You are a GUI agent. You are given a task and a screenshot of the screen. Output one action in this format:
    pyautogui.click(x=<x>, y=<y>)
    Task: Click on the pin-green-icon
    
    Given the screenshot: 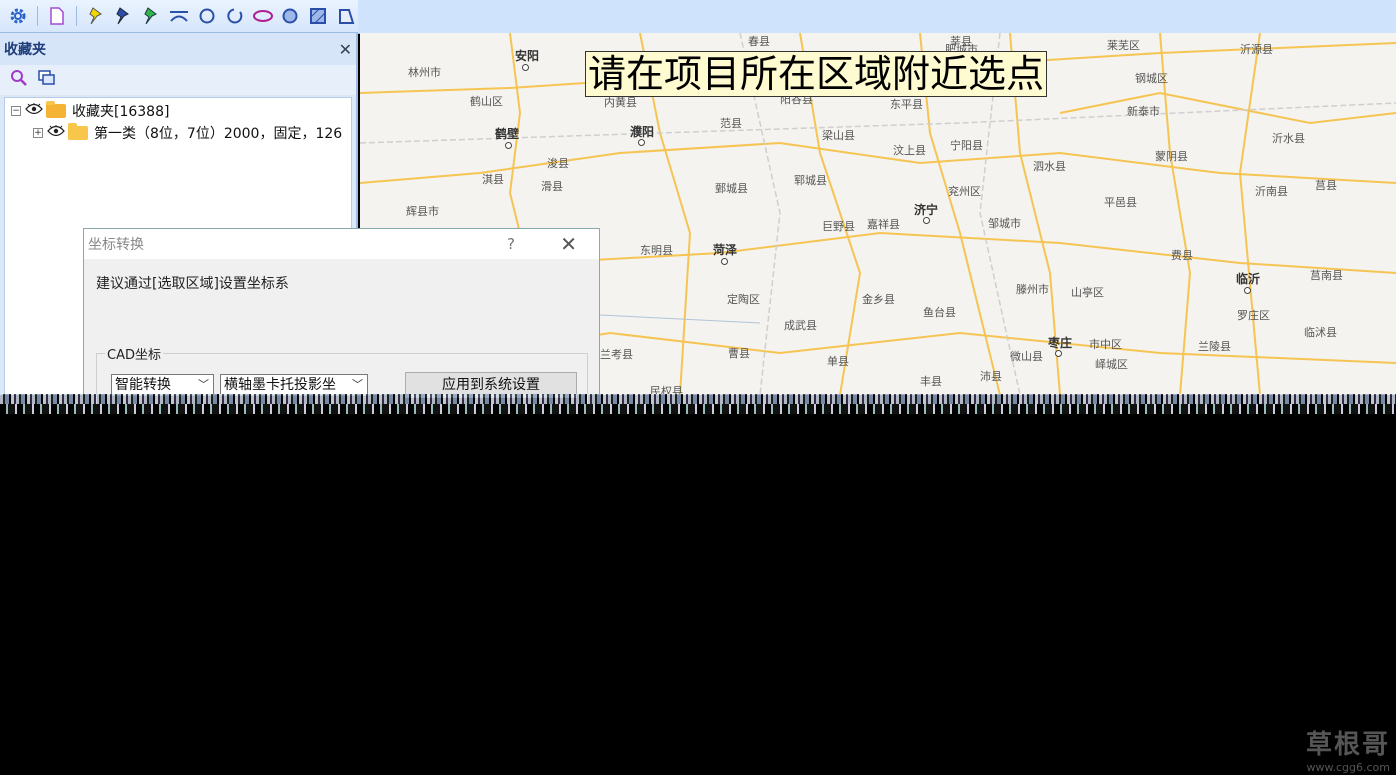 What is the action you would take?
    pyautogui.click(x=151, y=16)
    